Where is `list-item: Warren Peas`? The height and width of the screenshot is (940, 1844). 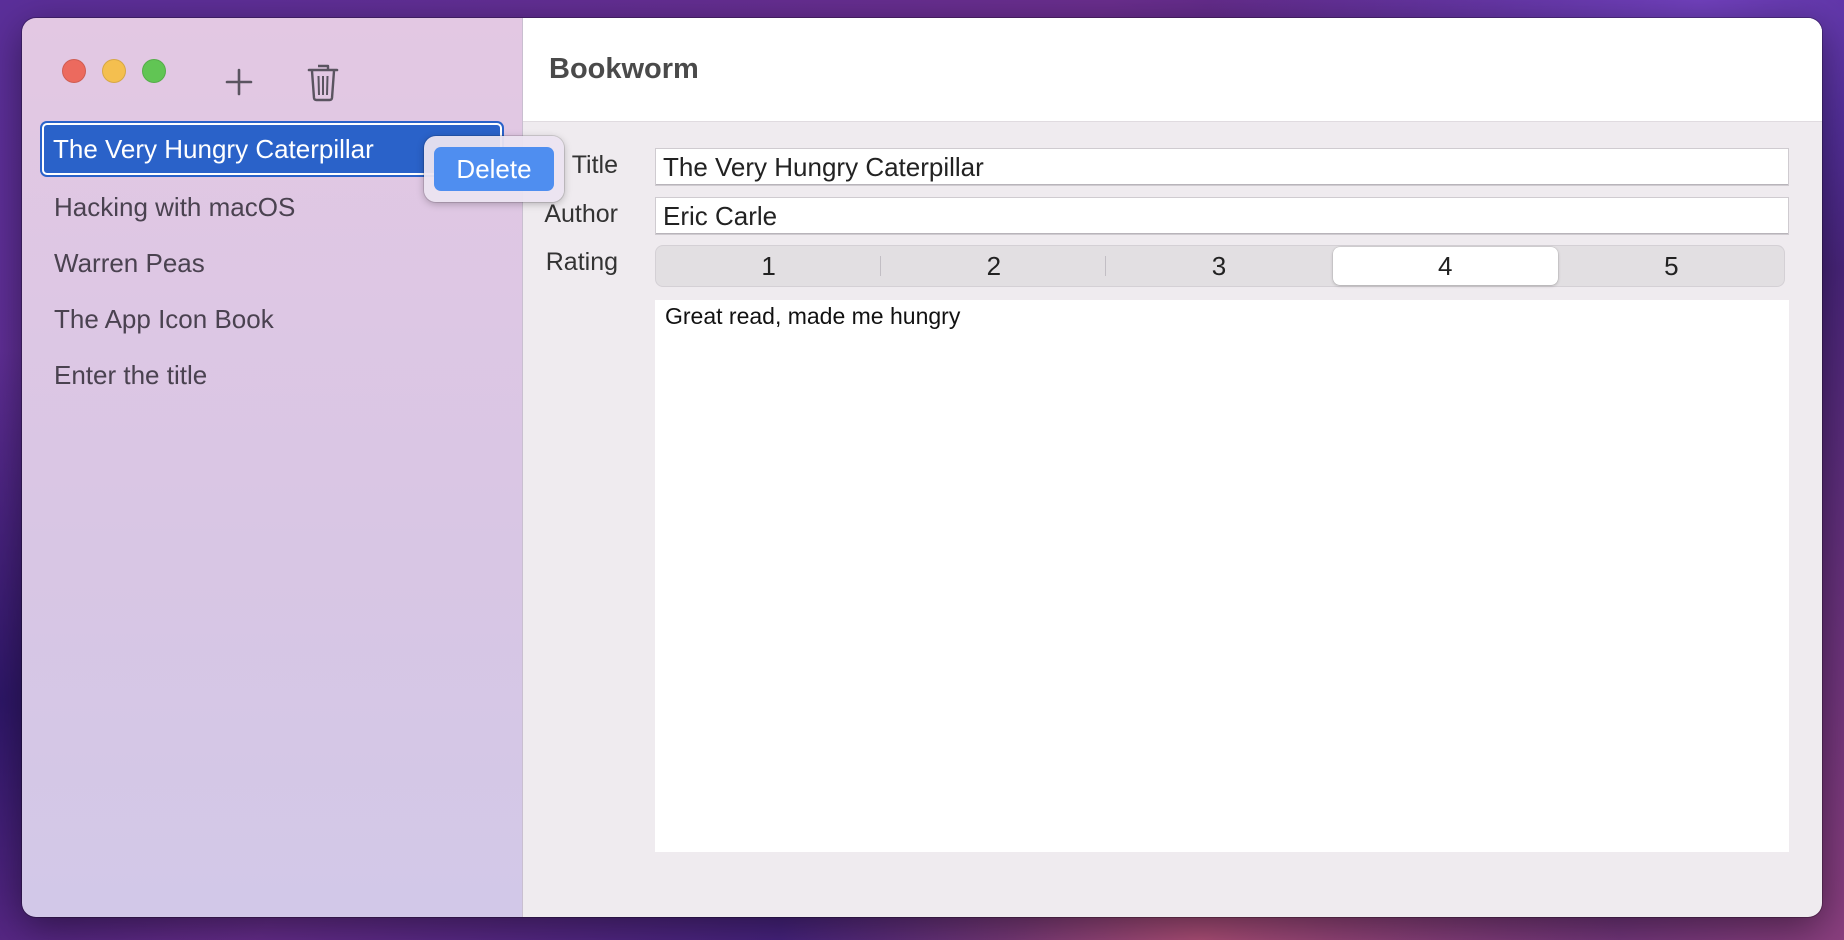
list-item: Warren Peas is located at coordinates (272, 263).